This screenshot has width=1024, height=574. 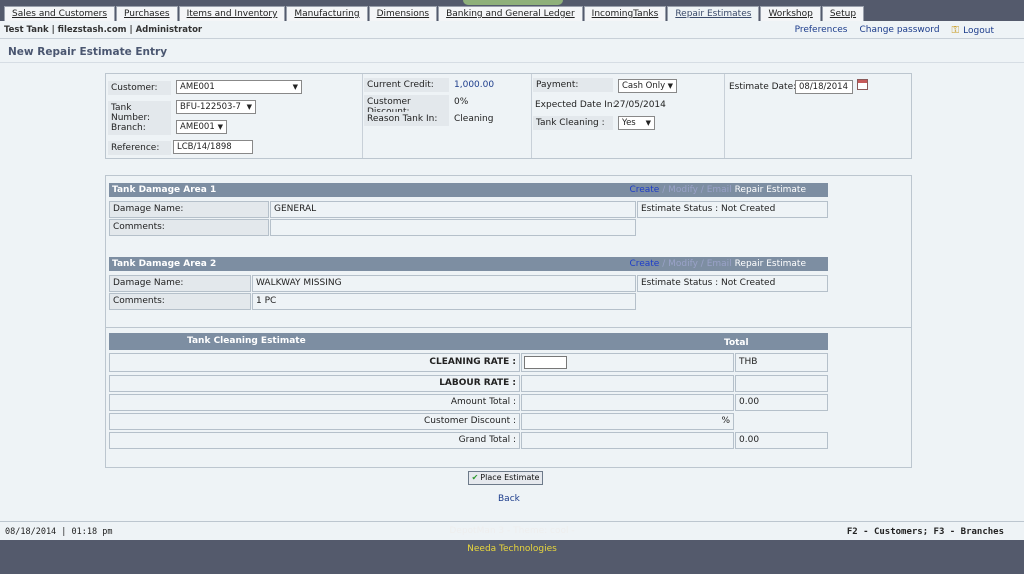 What do you see at coordinates (139, 148) in the screenshot?
I see `reference-label: Reference:` at bounding box center [139, 148].